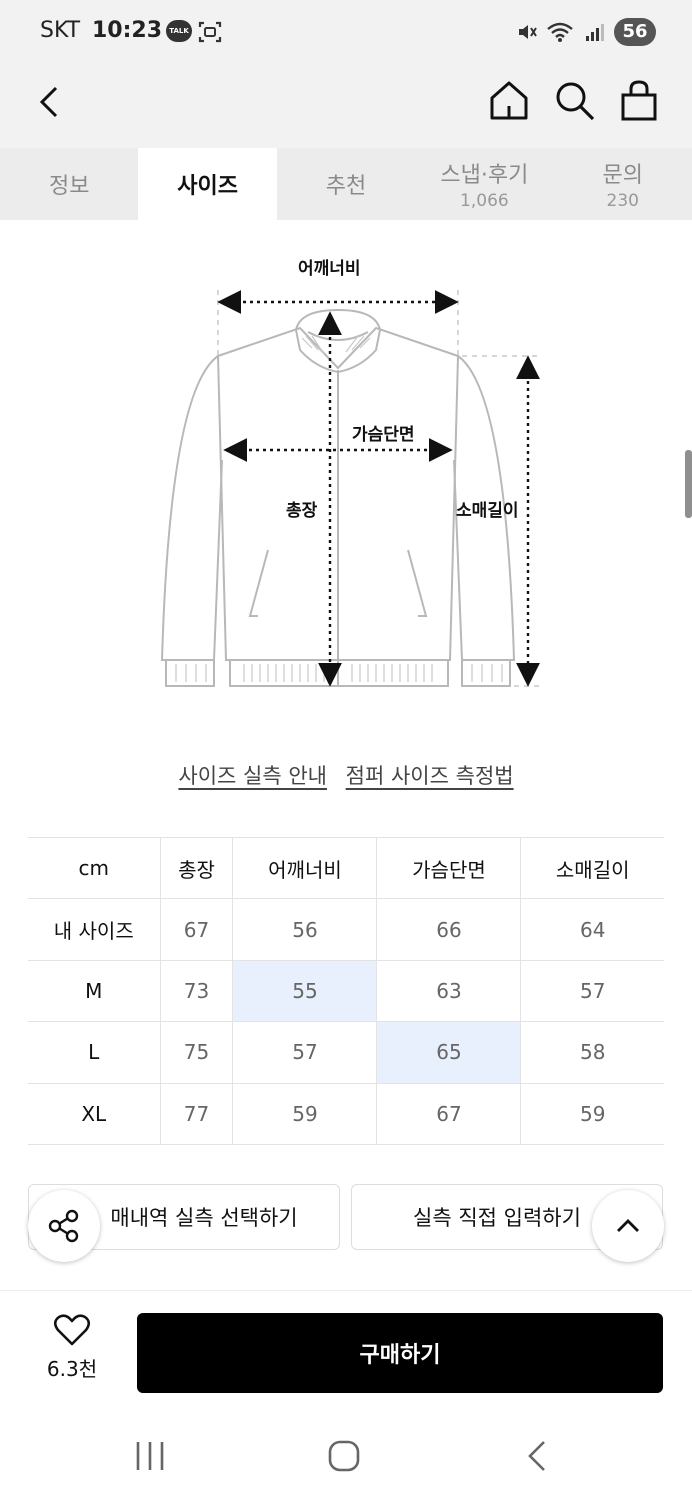 This screenshot has height=1500, width=692. I want to click on table-cell-highlighted: 55, so click(305, 991).